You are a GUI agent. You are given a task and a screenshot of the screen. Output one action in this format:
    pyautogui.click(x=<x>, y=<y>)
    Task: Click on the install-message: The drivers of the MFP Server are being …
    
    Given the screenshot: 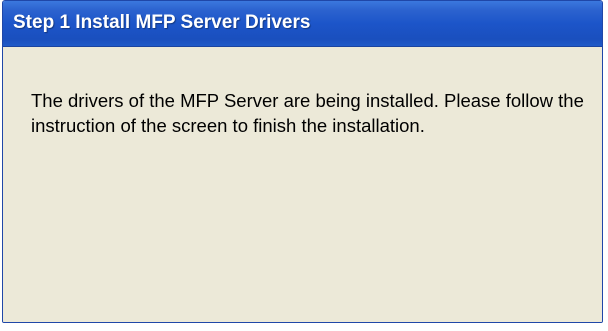 What is the action you would take?
    pyautogui.click(x=307, y=113)
    